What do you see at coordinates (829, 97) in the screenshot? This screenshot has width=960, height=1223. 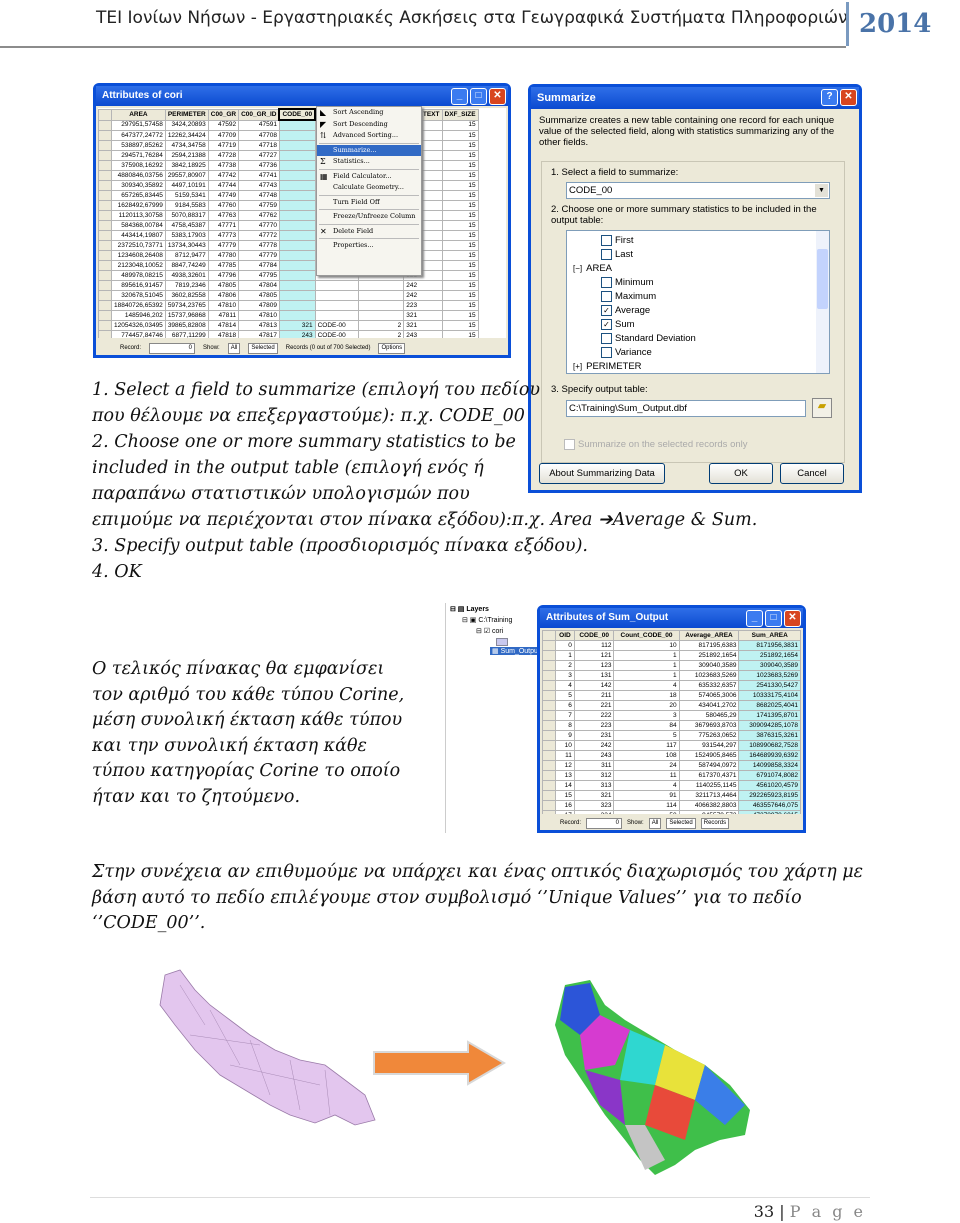 I see `help-button: ?` at bounding box center [829, 97].